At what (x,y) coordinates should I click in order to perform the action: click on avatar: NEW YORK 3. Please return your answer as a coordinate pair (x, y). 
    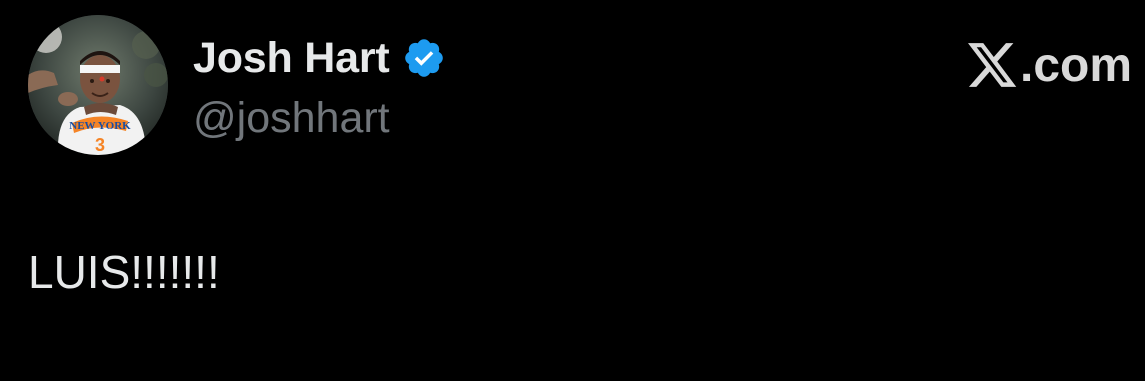
    Looking at the image, I should click on (98, 85).